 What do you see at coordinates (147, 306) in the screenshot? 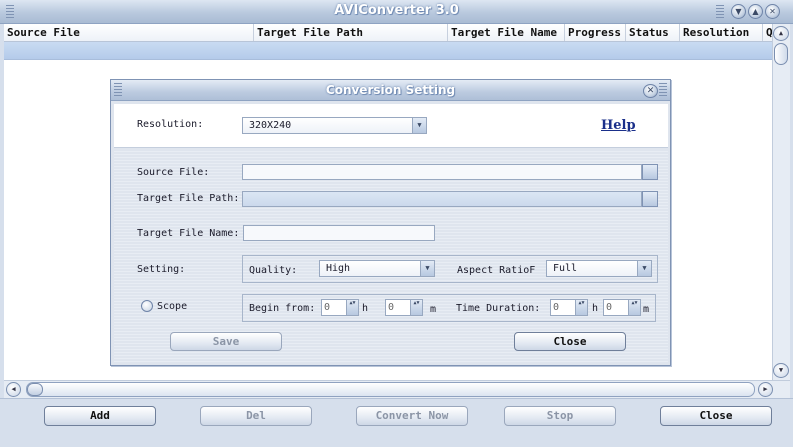
I see `scope-checkbox` at bounding box center [147, 306].